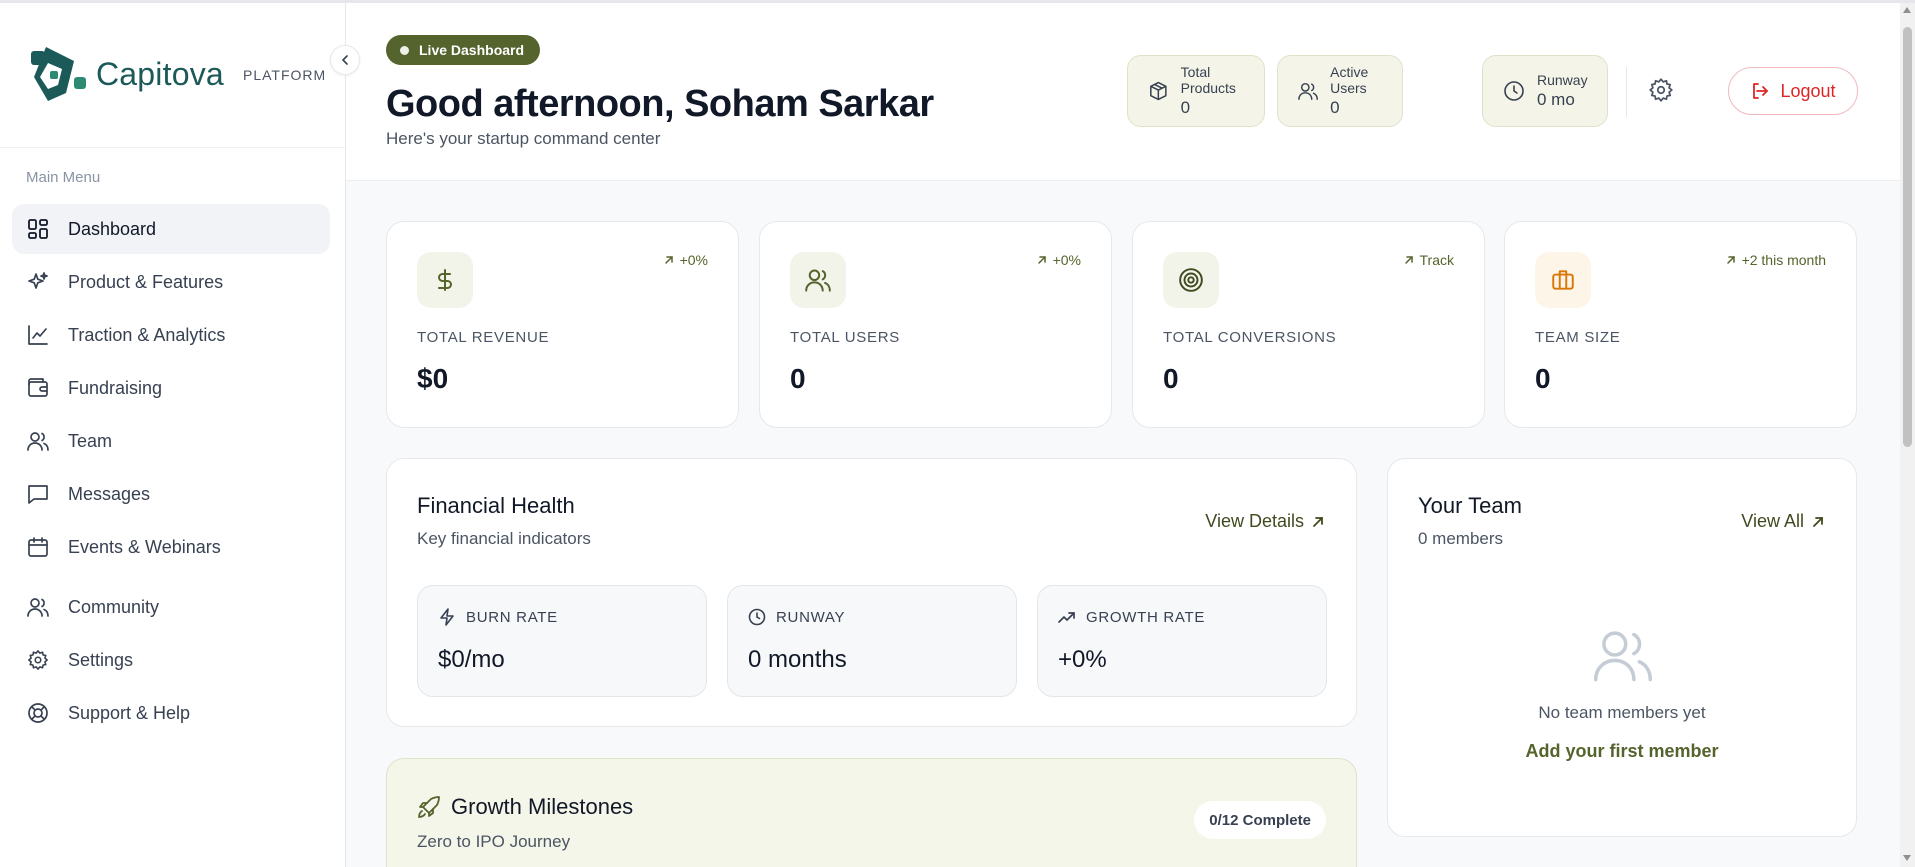 The width and height of the screenshot is (1915, 867). Describe the element at coordinates (38, 335) in the screenshot. I see `line-chart-icon` at that location.